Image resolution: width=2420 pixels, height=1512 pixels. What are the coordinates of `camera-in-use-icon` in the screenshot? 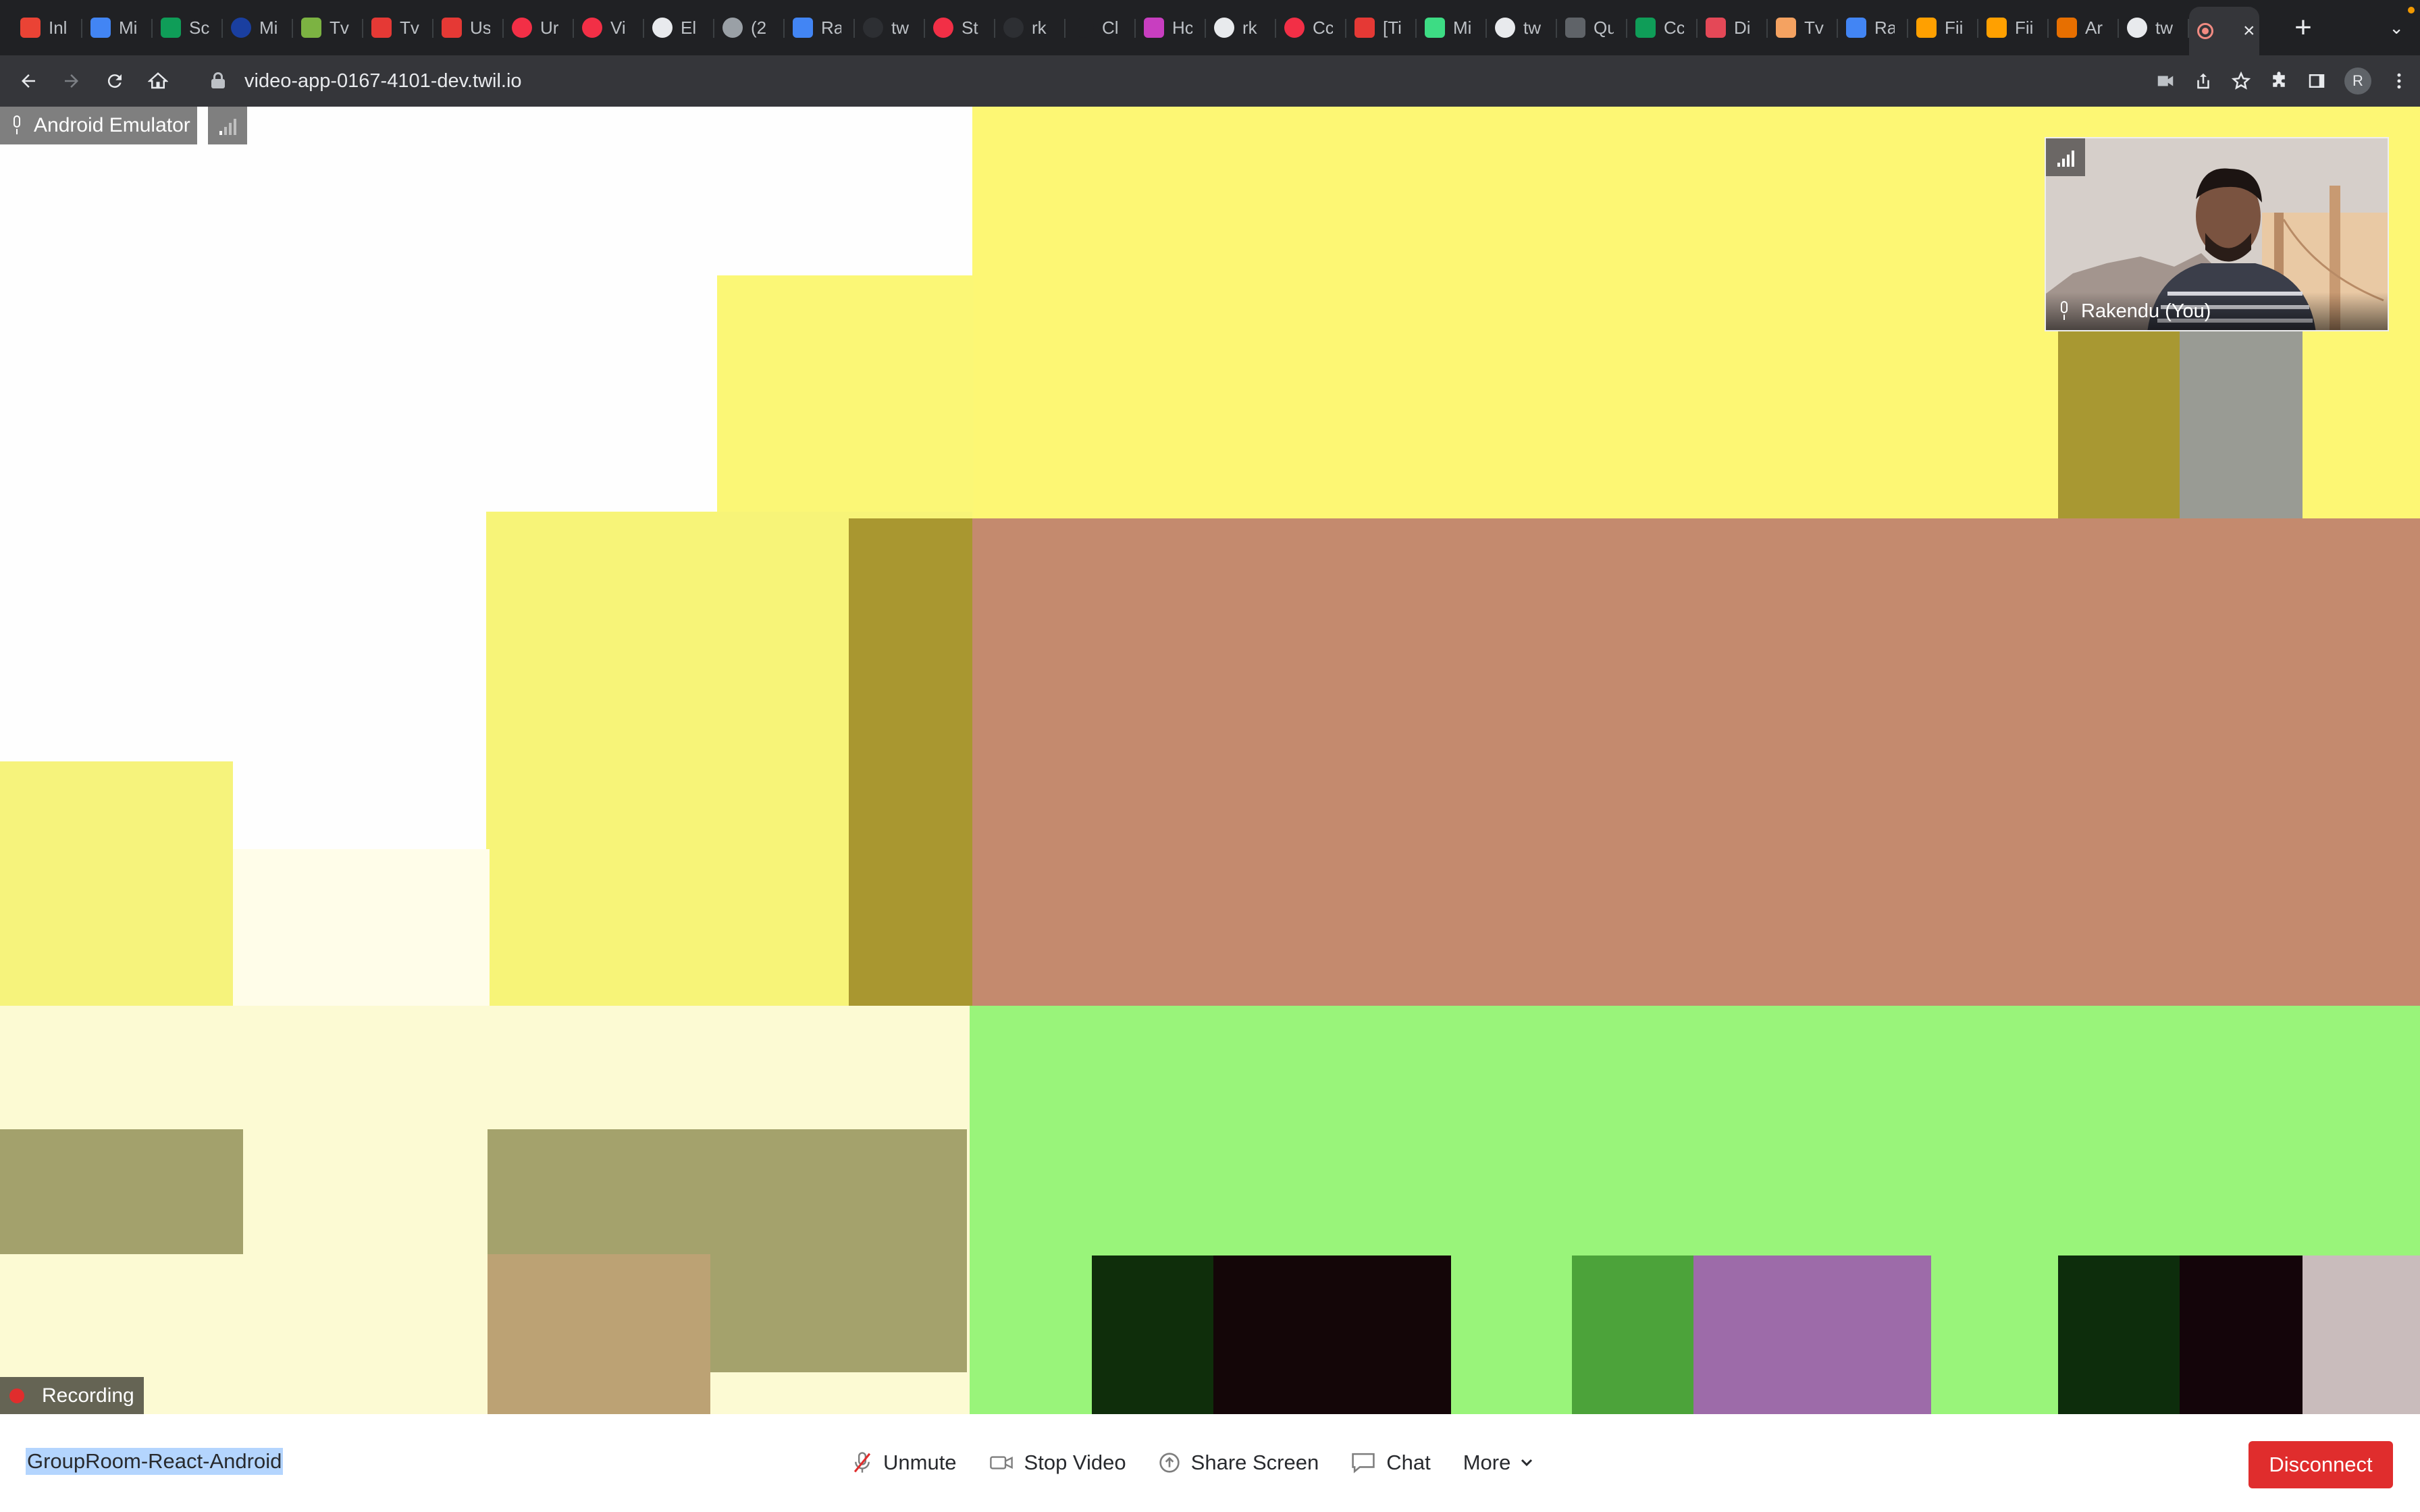 It's located at (2165, 81).